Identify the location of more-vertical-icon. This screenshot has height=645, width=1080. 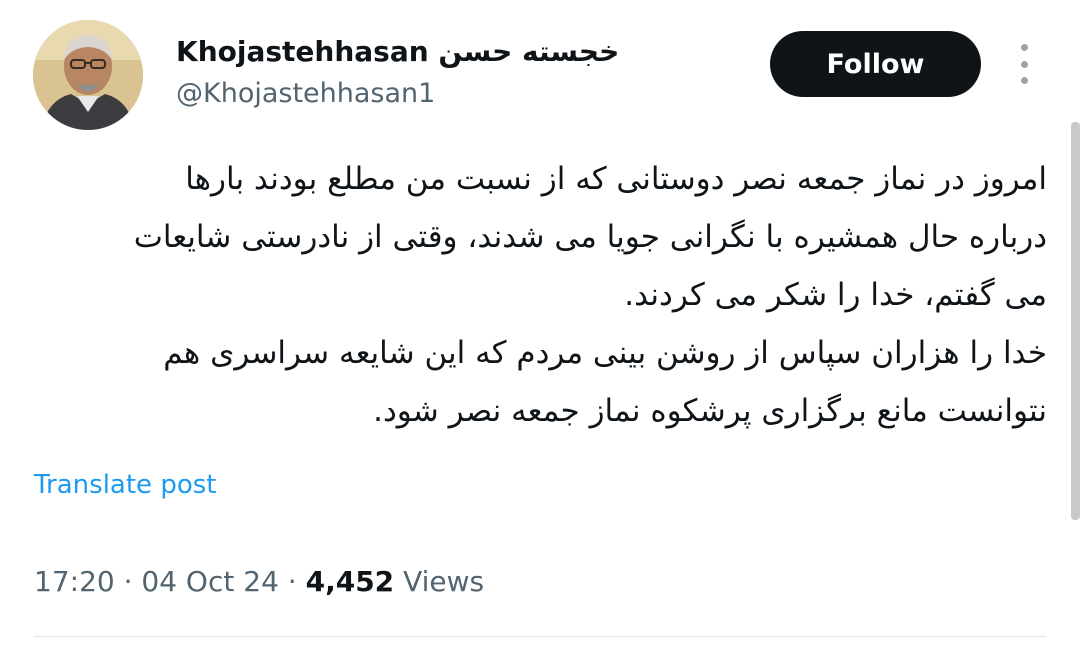
(1024, 64).